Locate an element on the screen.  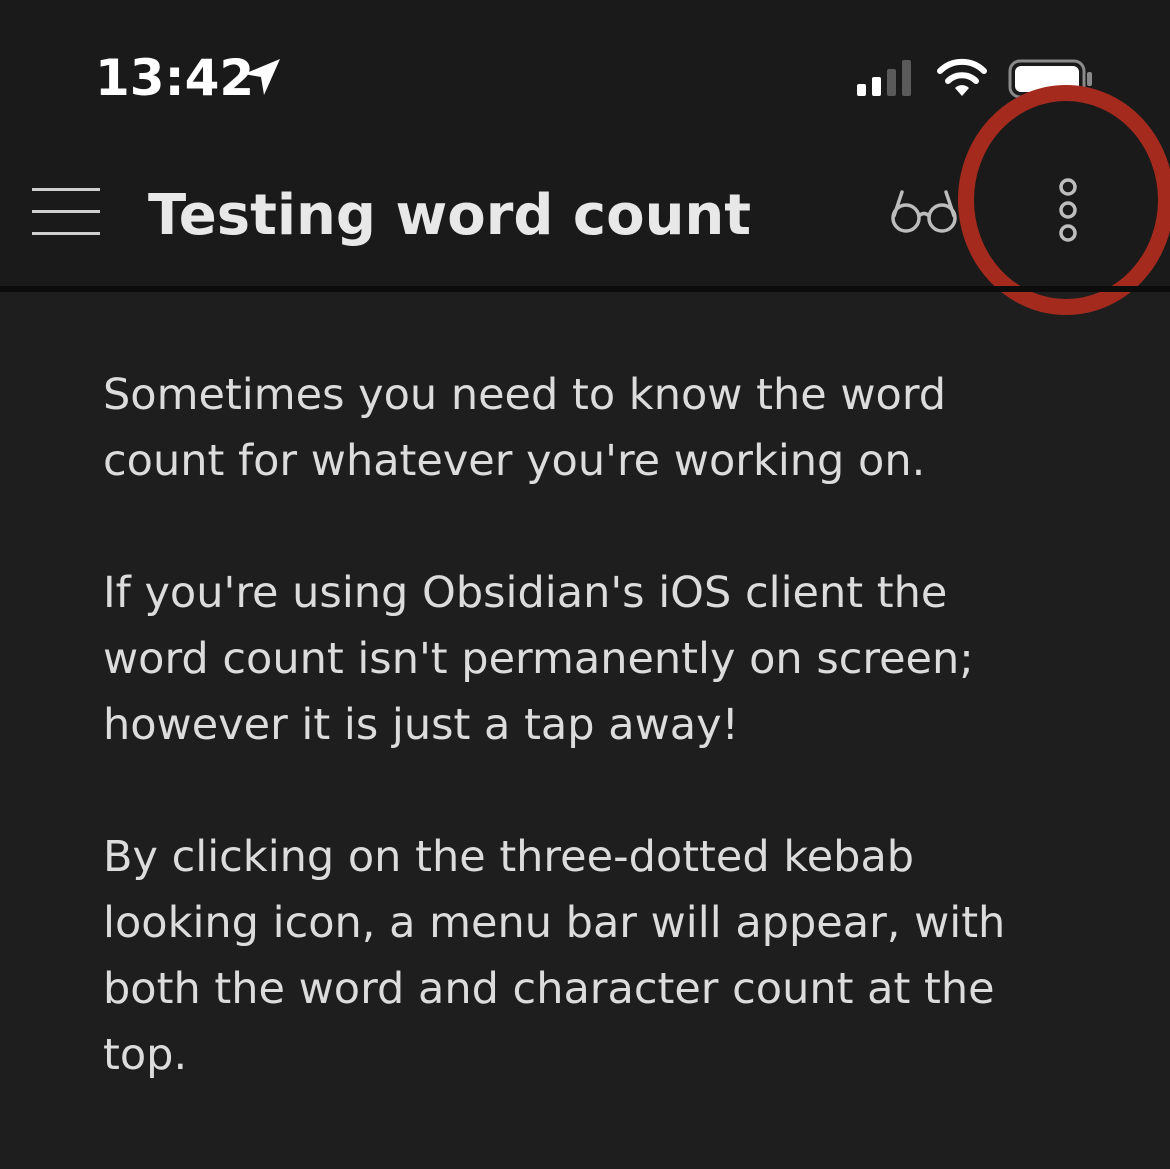
paragraph-line: top. is located at coordinates (145, 1055).